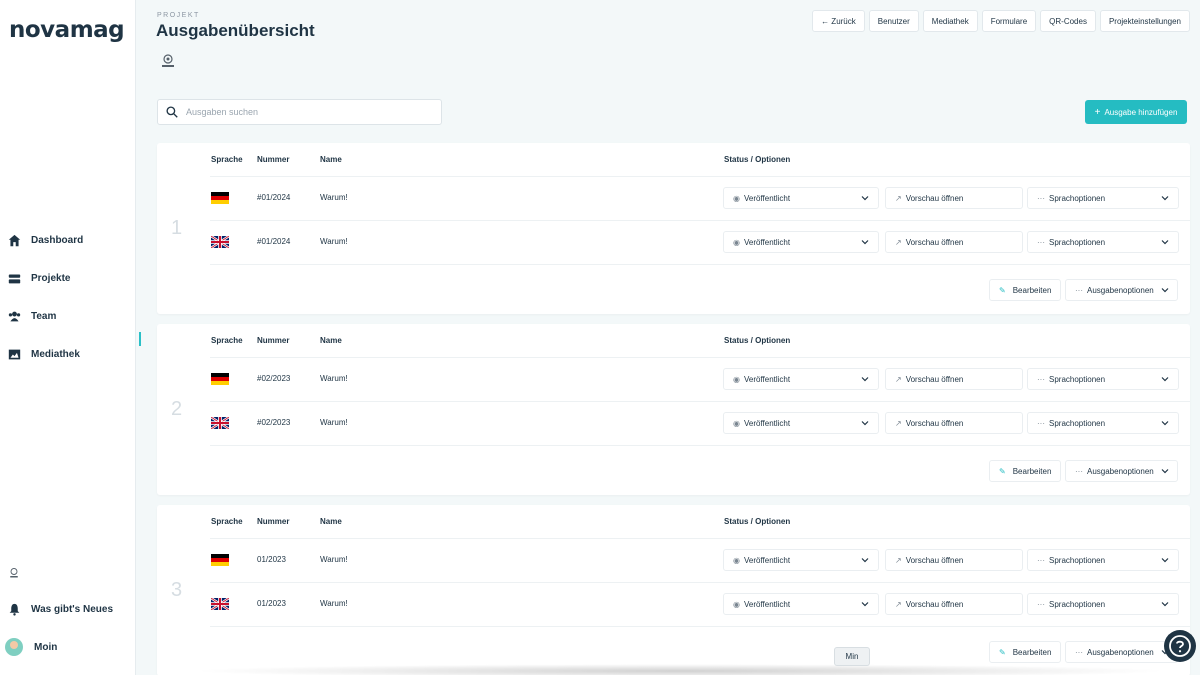  What do you see at coordinates (14, 647) in the screenshot?
I see `avatar` at bounding box center [14, 647].